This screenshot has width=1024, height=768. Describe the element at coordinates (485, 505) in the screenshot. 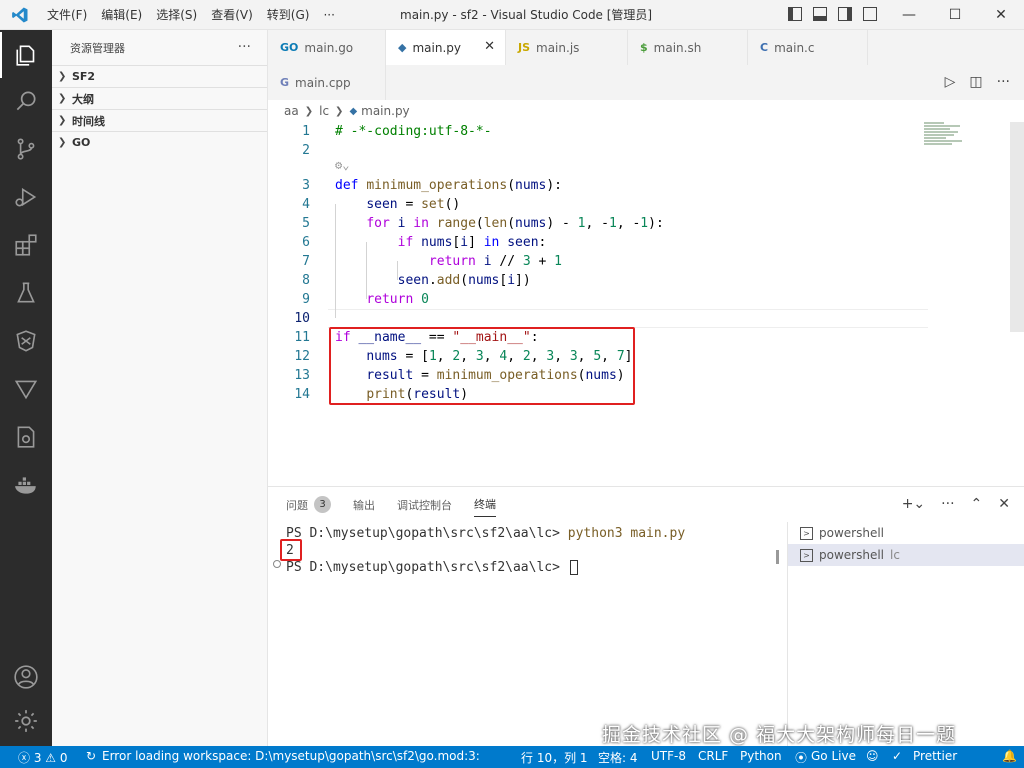

I see `tab-terminal: 终端` at that location.